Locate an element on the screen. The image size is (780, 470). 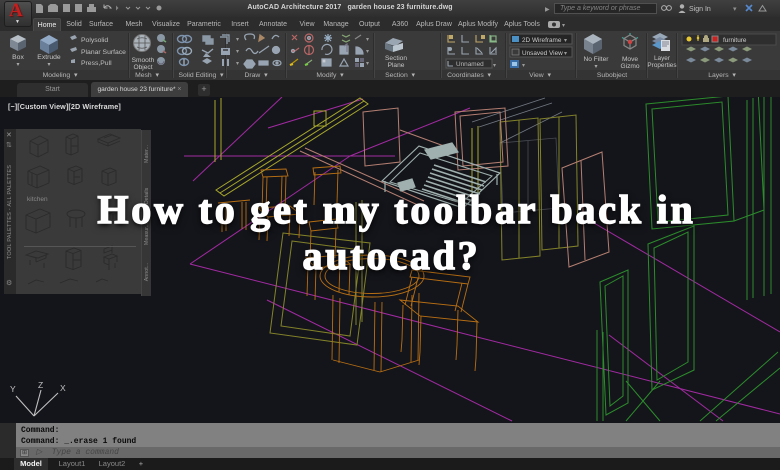
svg-text: Extrude is located at coordinates (49, 57).